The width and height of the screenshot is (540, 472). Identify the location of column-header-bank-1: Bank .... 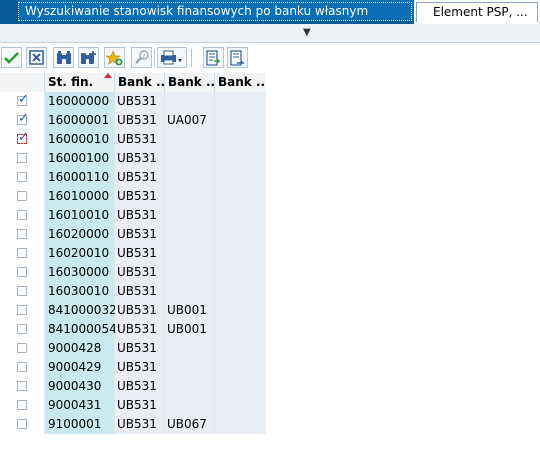
(140, 82).